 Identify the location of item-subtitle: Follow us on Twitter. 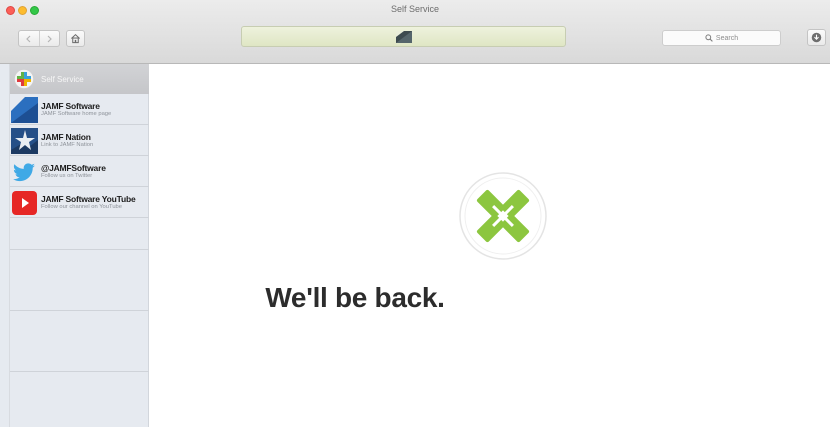
(67, 175).